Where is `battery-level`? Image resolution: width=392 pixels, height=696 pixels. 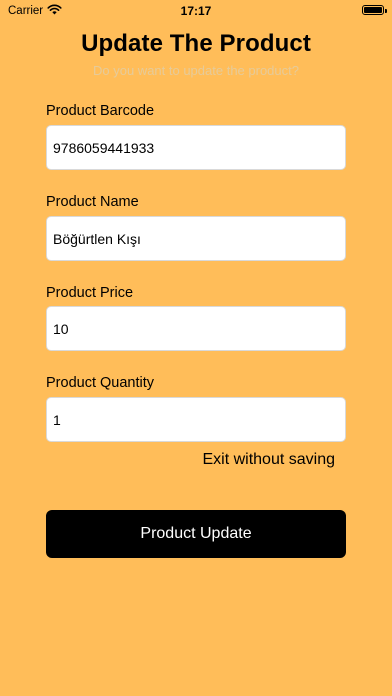 battery-level is located at coordinates (373, 10).